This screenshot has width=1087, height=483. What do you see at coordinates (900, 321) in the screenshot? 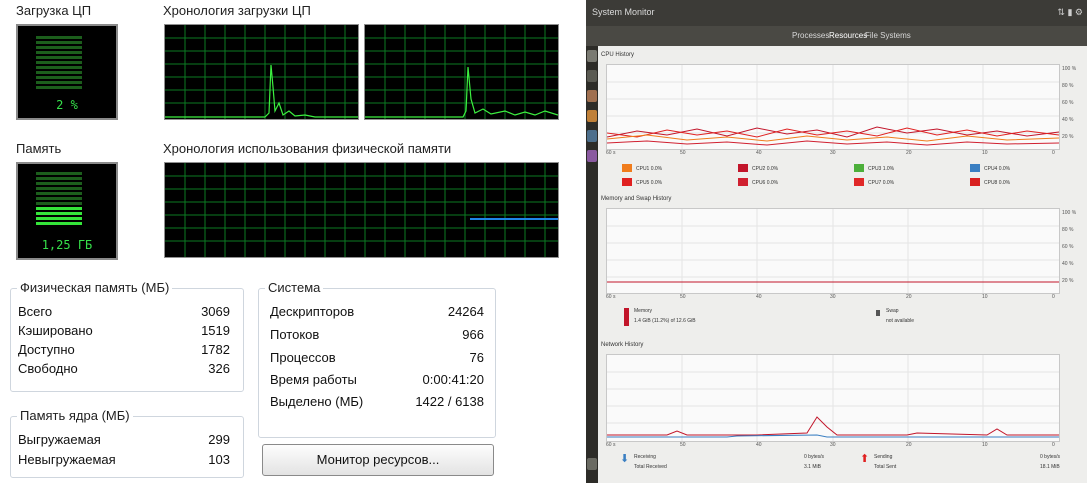
I see `swap-legend-value: not available` at bounding box center [900, 321].